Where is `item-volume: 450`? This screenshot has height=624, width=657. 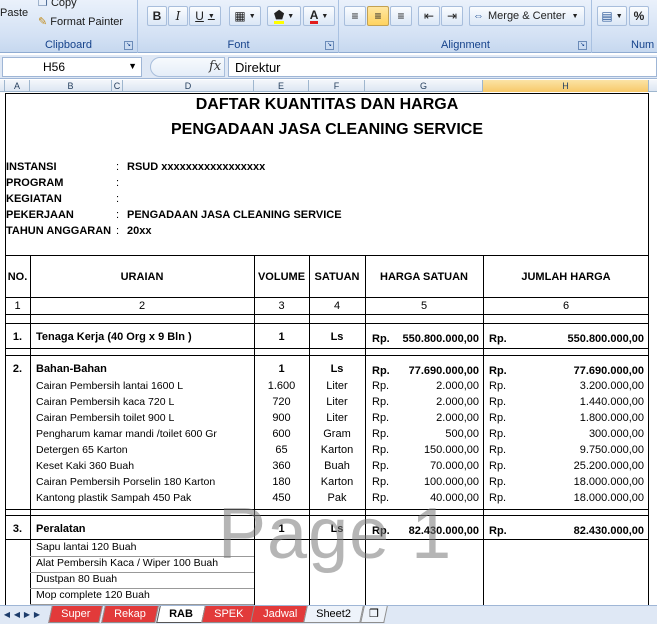 item-volume: 450 is located at coordinates (281, 498).